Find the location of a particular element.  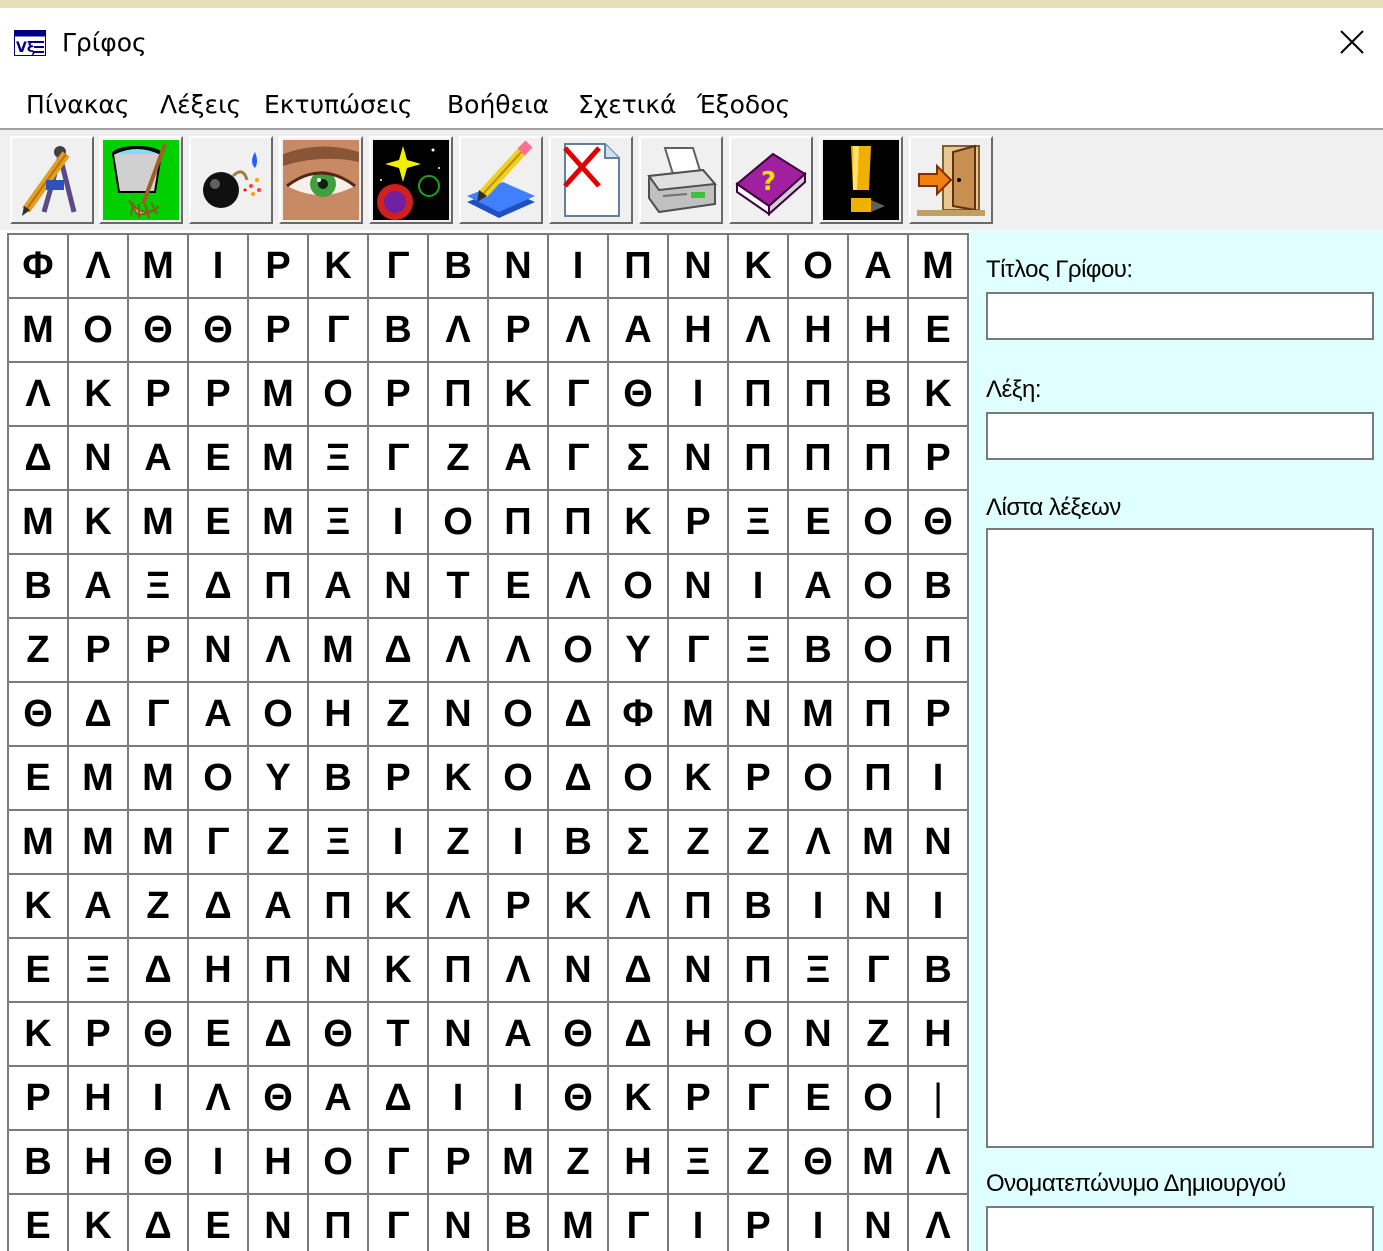

menu-lexeis: Λέξεις is located at coordinates (200, 104).